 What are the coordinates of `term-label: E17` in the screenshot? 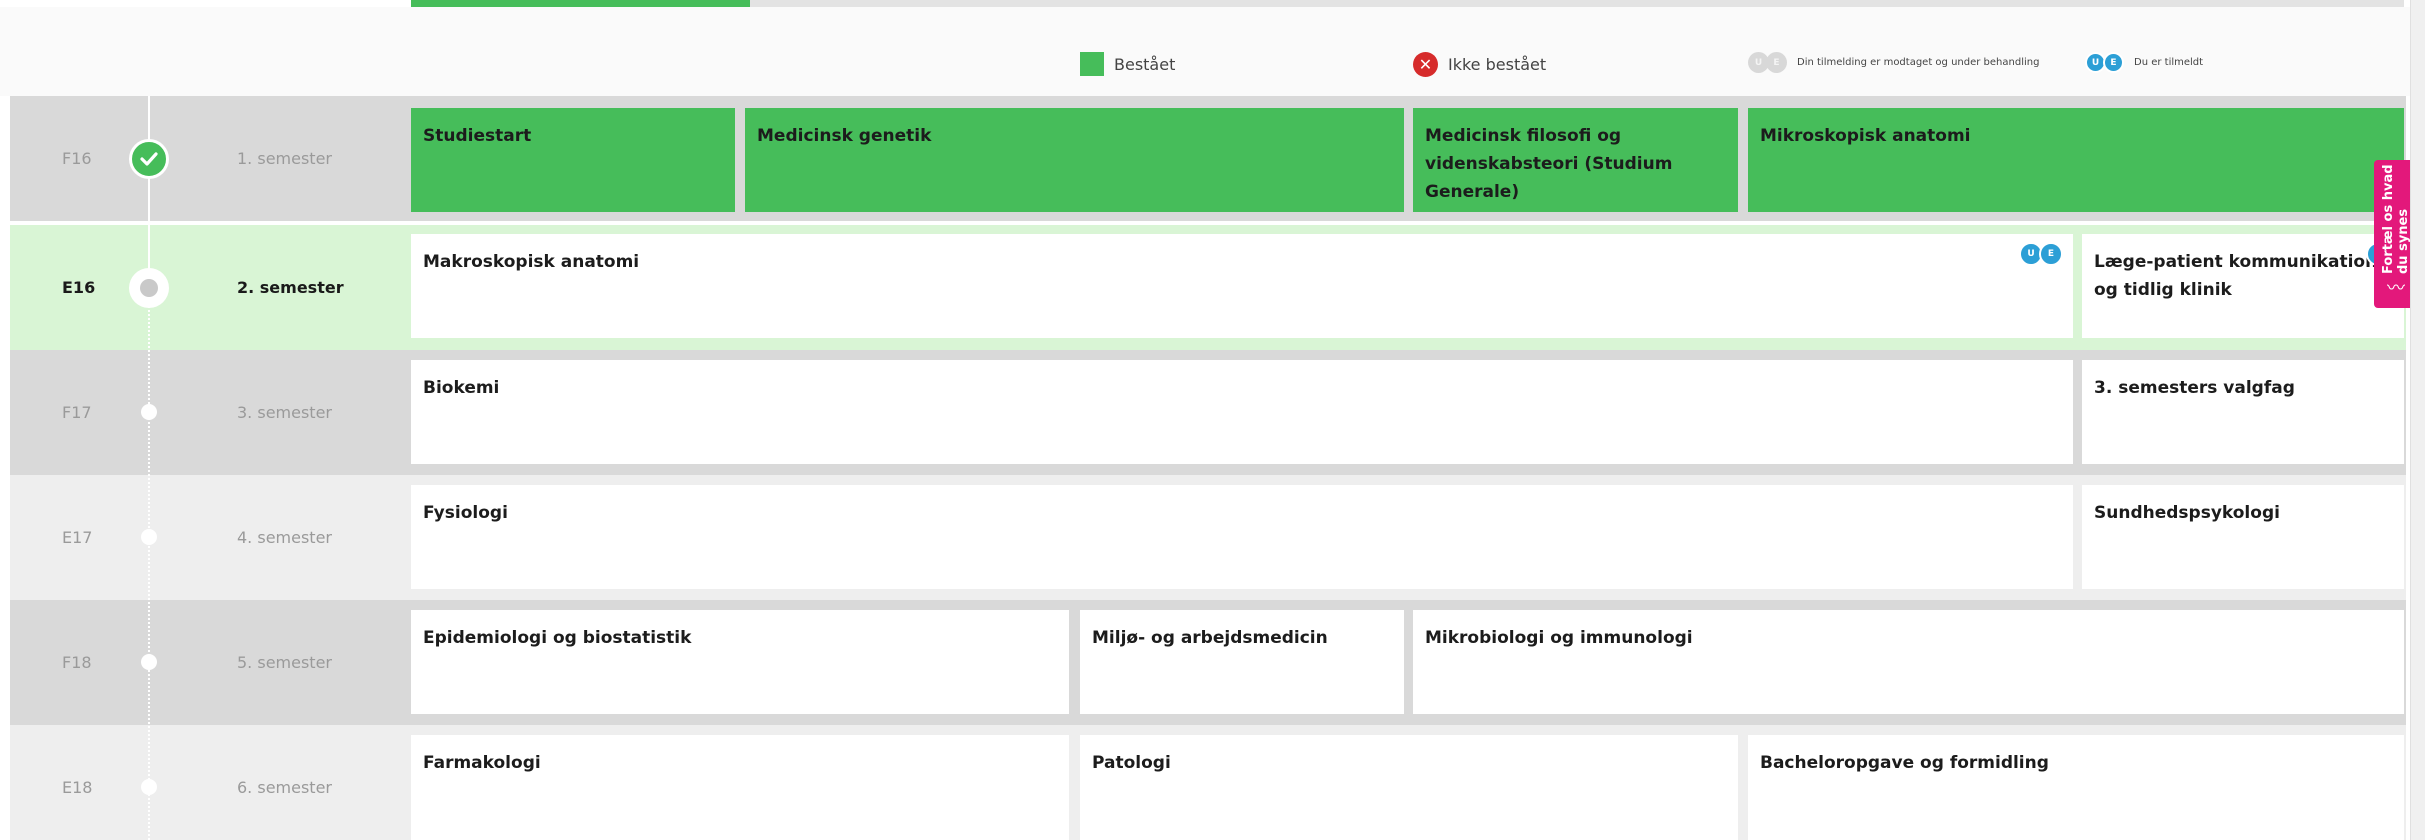 It's located at (77, 537).